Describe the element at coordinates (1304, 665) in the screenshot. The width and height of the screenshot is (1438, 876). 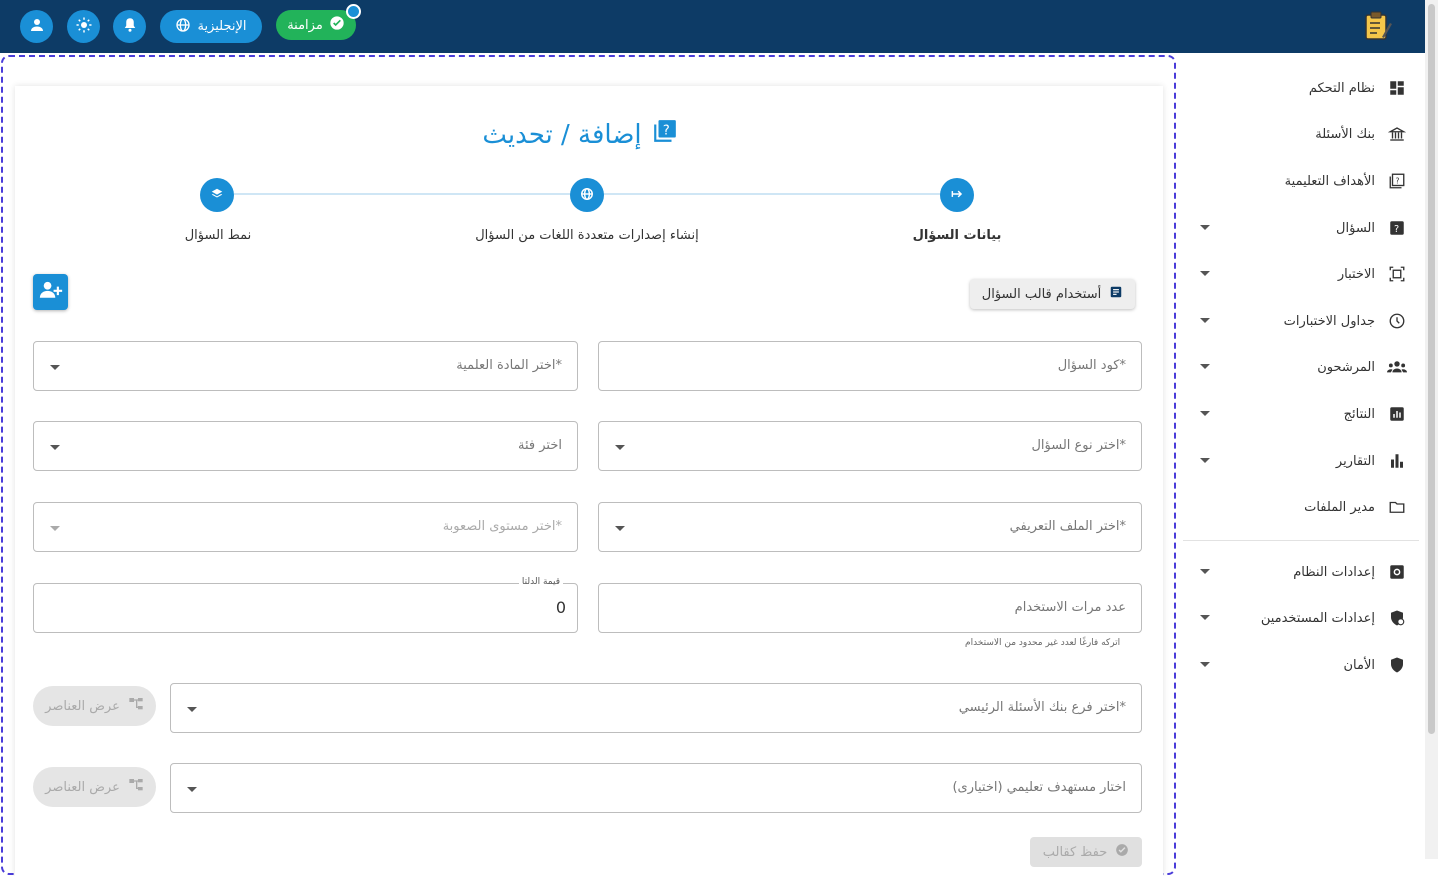
I see `sidebar-item-security: الأمان` at that location.